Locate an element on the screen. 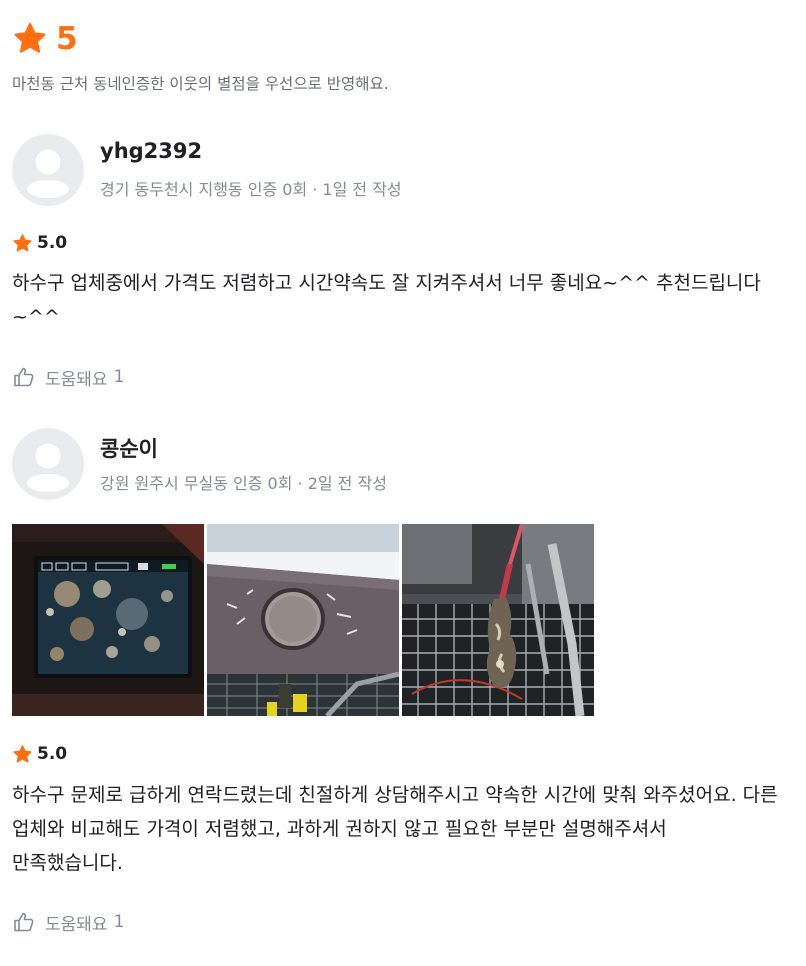 The height and width of the screenshot is (966, 806). review-photos is located at coordinates (303, 620).